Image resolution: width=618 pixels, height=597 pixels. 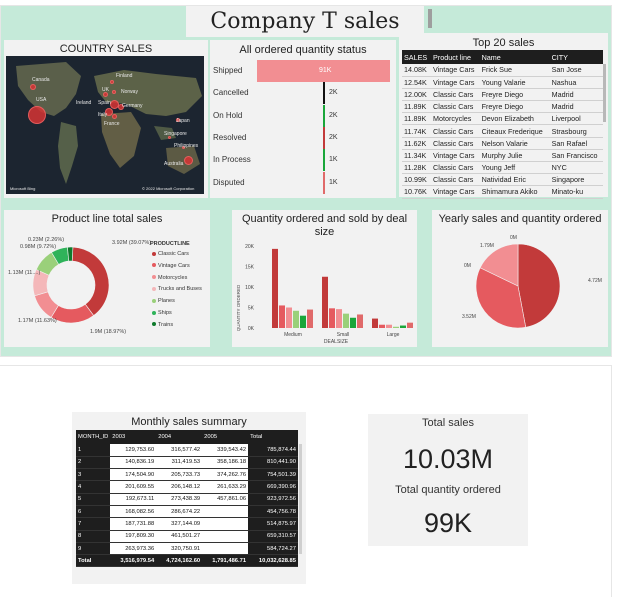 I want to click on table-row: 11.28K Classic Cars Young Jeff NYC, so click(x=502, y=168).